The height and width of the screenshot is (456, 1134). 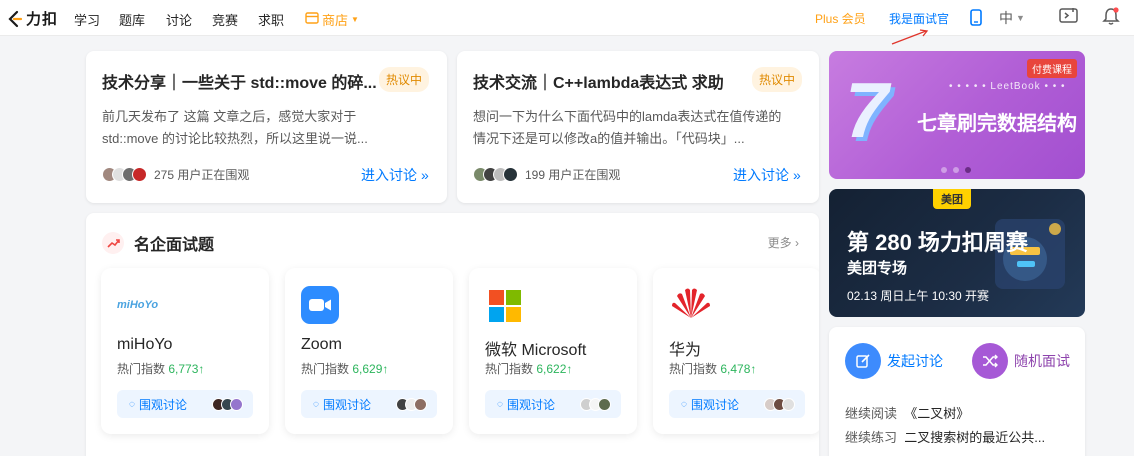 What do you see at coordinates (185, 351) in the screenshot?
I see `company-card-mihoyo: miHoYo miHoYo 热门指数 6,773↑ ◌ 围观讨论` at bounding box center [185, 351].